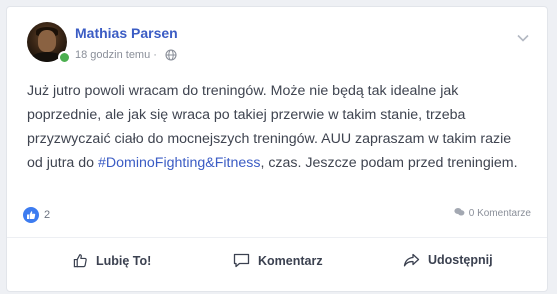 The image size is (557, 294). I want to click on like-count: 2, so click(47, 215).